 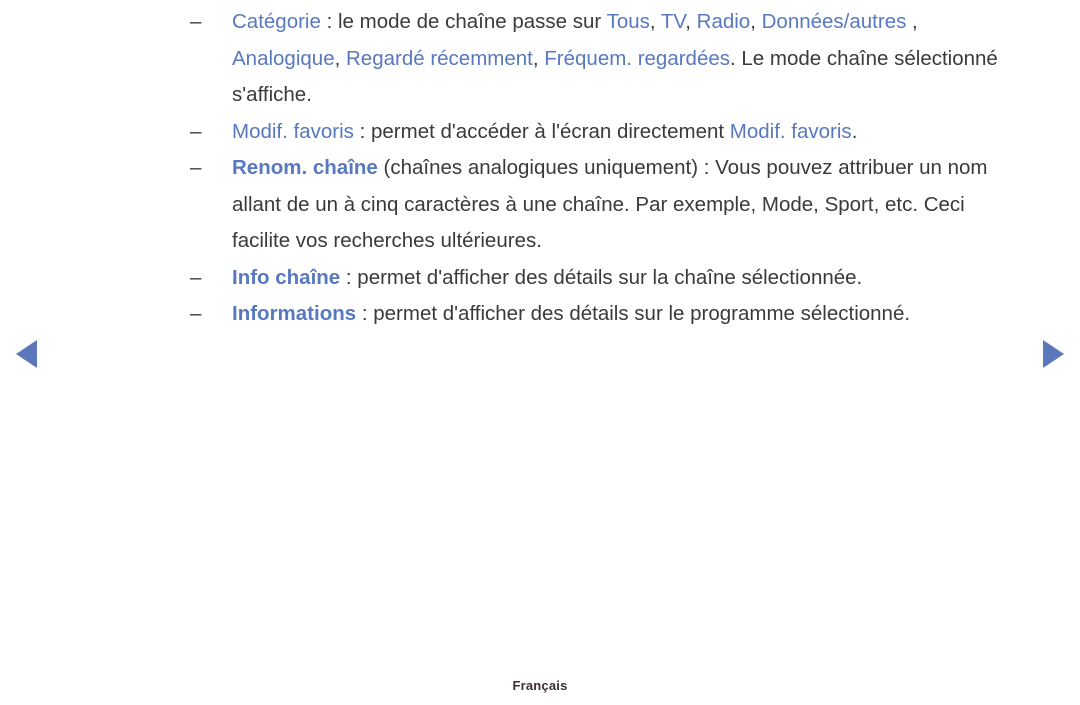 I want to click on bullet-term: Catégorie, so click(x=276, y=21).